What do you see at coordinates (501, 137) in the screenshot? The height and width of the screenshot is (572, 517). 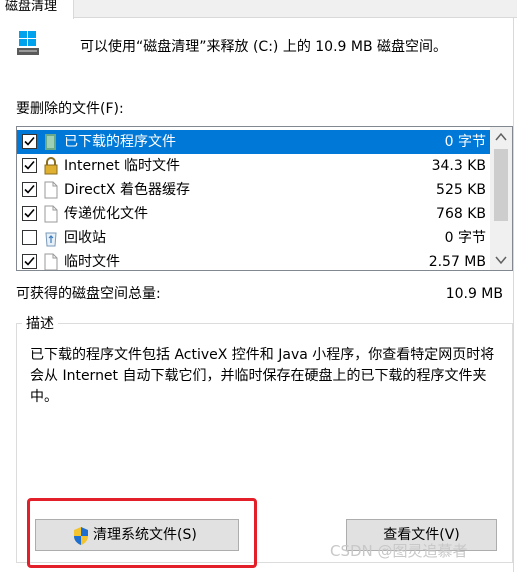 I see `scroll-up-icon` at bounding box center [501, 137].